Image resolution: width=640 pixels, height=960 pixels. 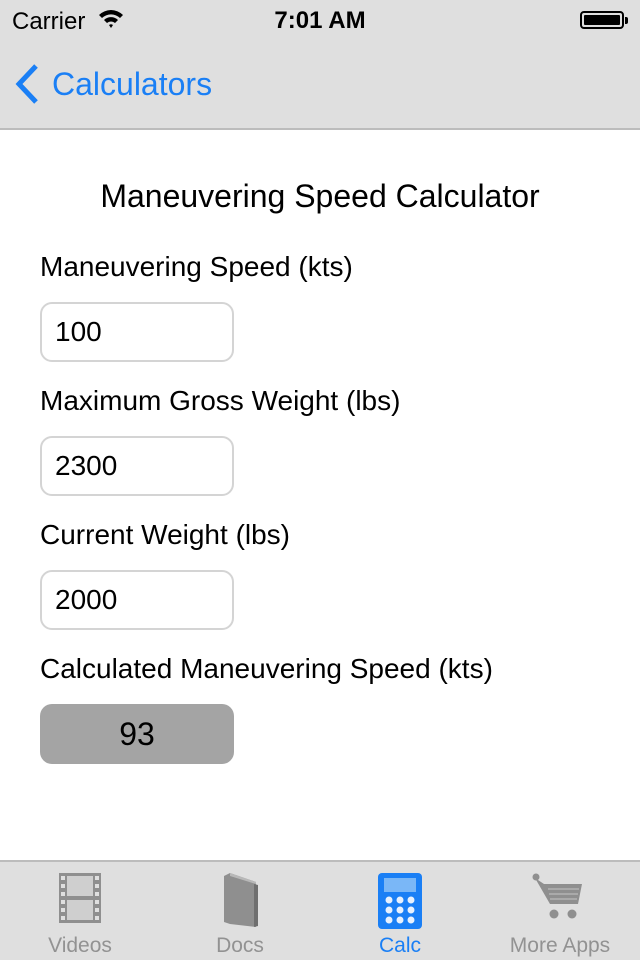 I want to click on battery-icon, so click(x=604, y=20).